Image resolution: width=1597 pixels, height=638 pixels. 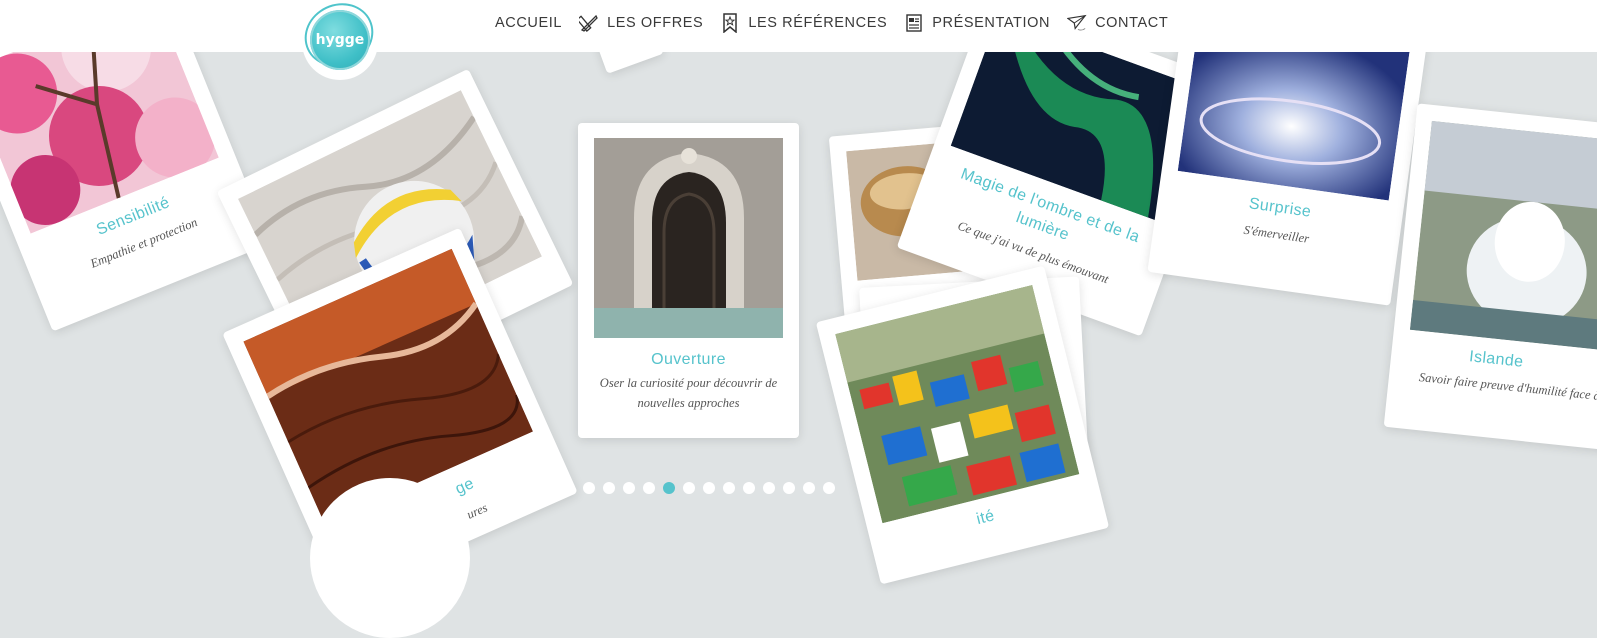 I want to click on paper-plane-icon, so click(x=1077, y=22).